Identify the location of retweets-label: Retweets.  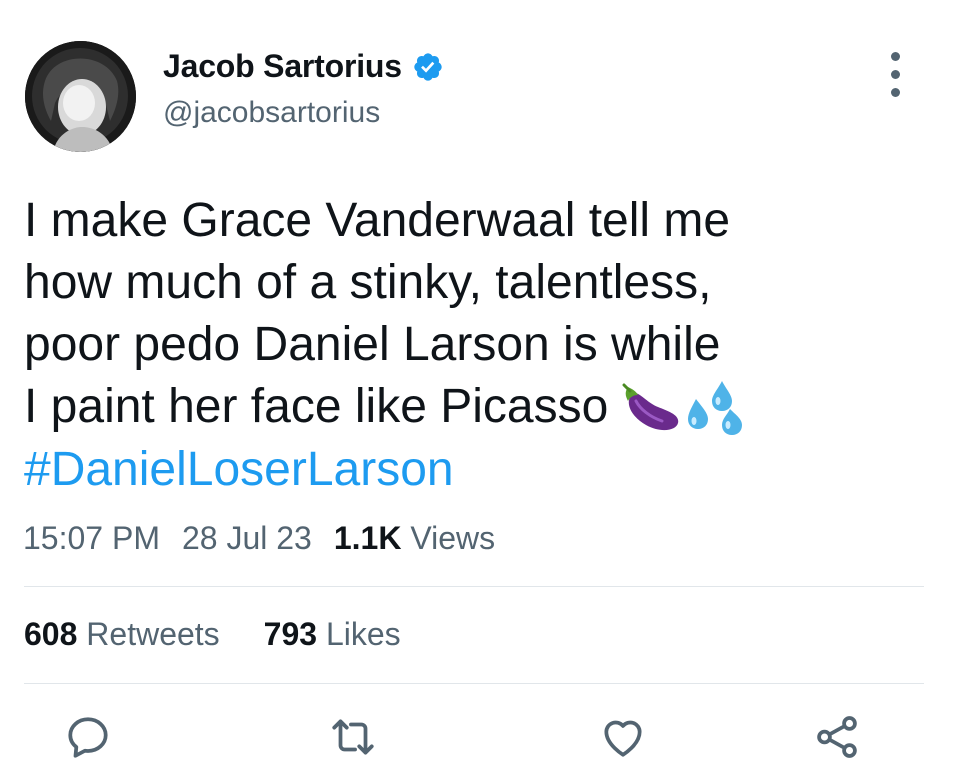
(153, 634).